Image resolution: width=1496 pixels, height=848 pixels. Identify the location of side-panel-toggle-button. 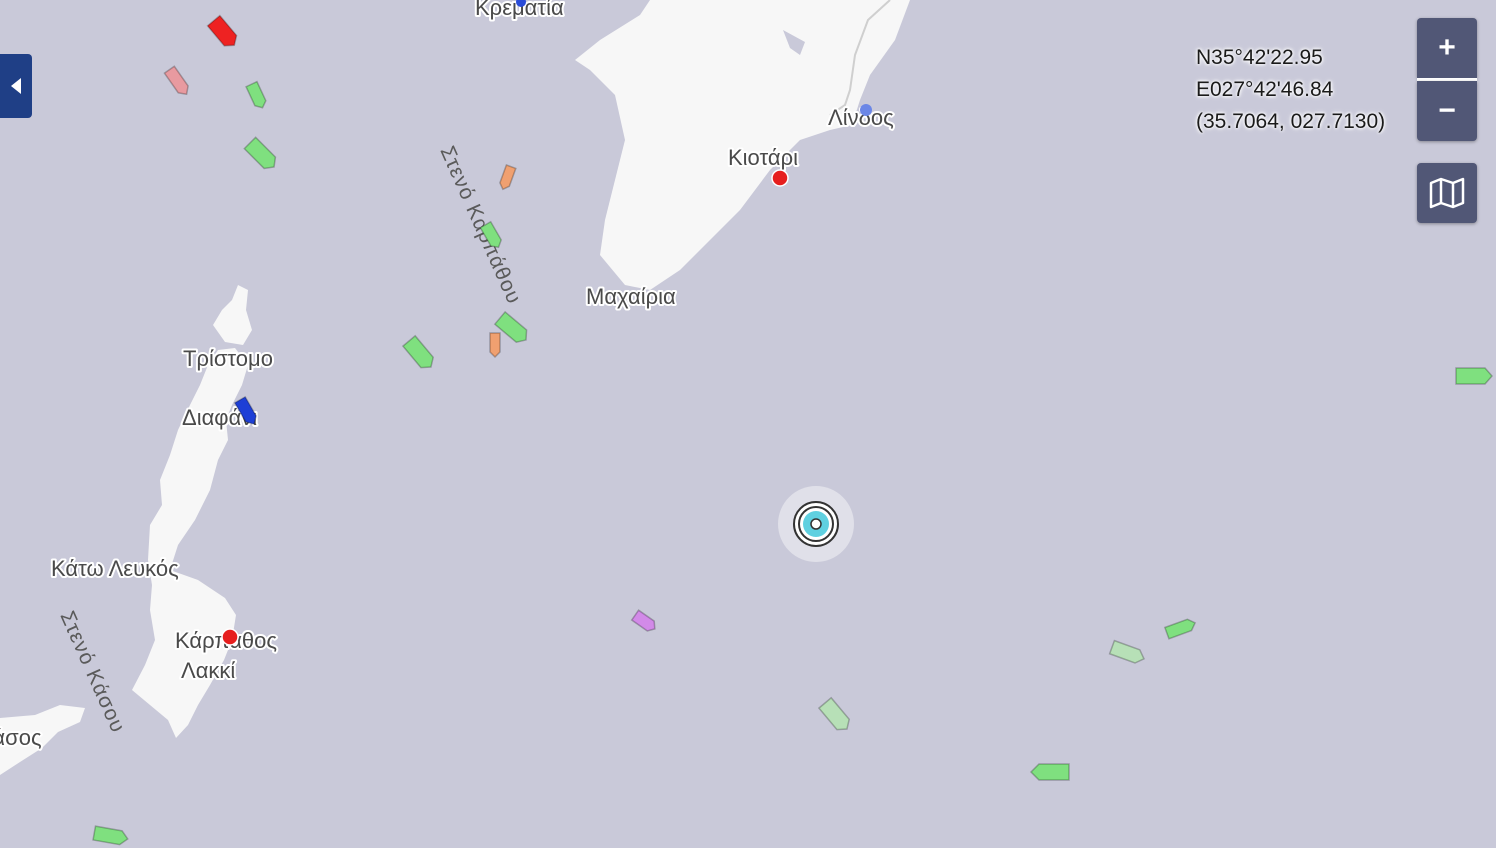
(16, 86).